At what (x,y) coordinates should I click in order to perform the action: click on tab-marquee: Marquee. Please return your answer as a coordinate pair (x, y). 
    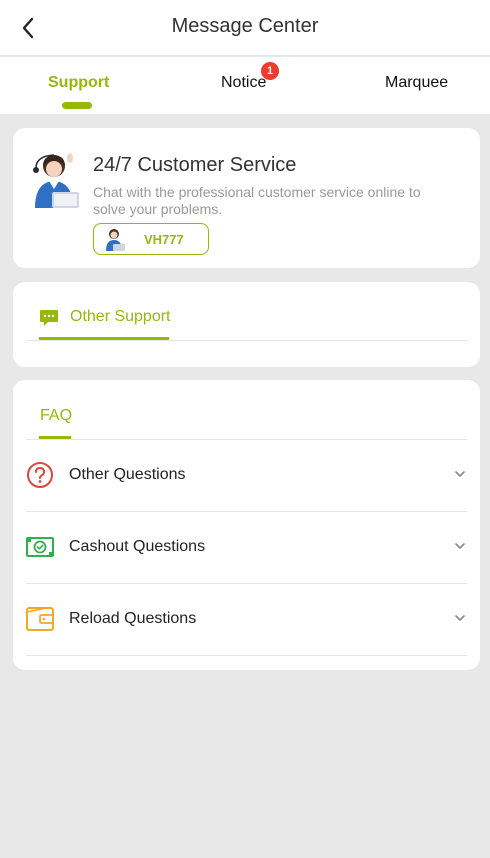
    Looking at the image, I should click on (420, 85).